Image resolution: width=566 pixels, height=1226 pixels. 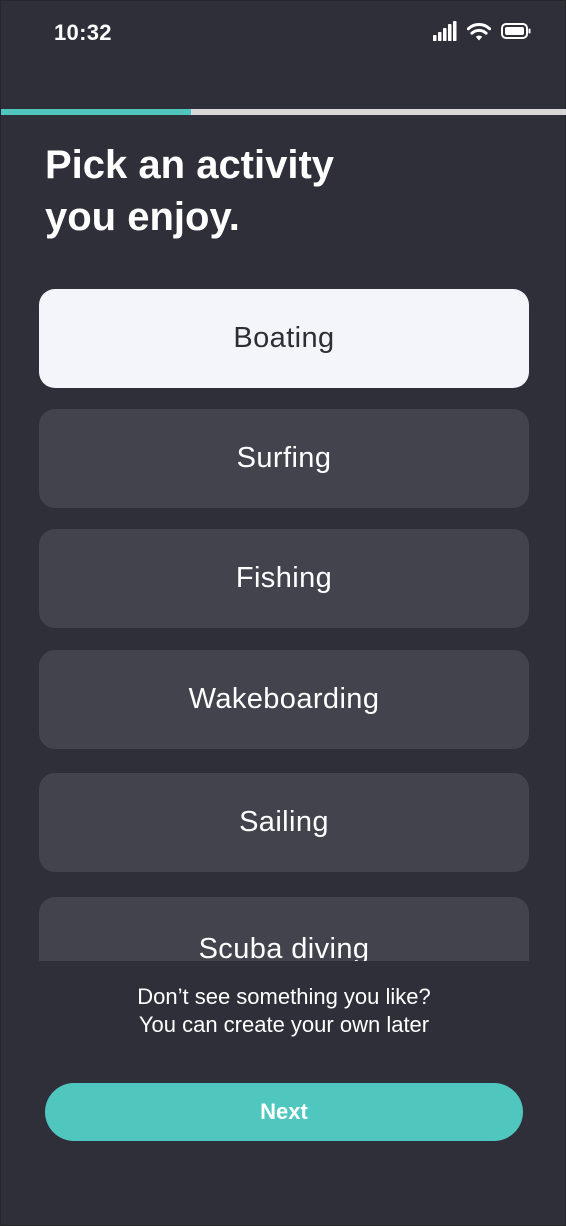 I want to click on progress-bar-fill, so click(x=96, y=112).